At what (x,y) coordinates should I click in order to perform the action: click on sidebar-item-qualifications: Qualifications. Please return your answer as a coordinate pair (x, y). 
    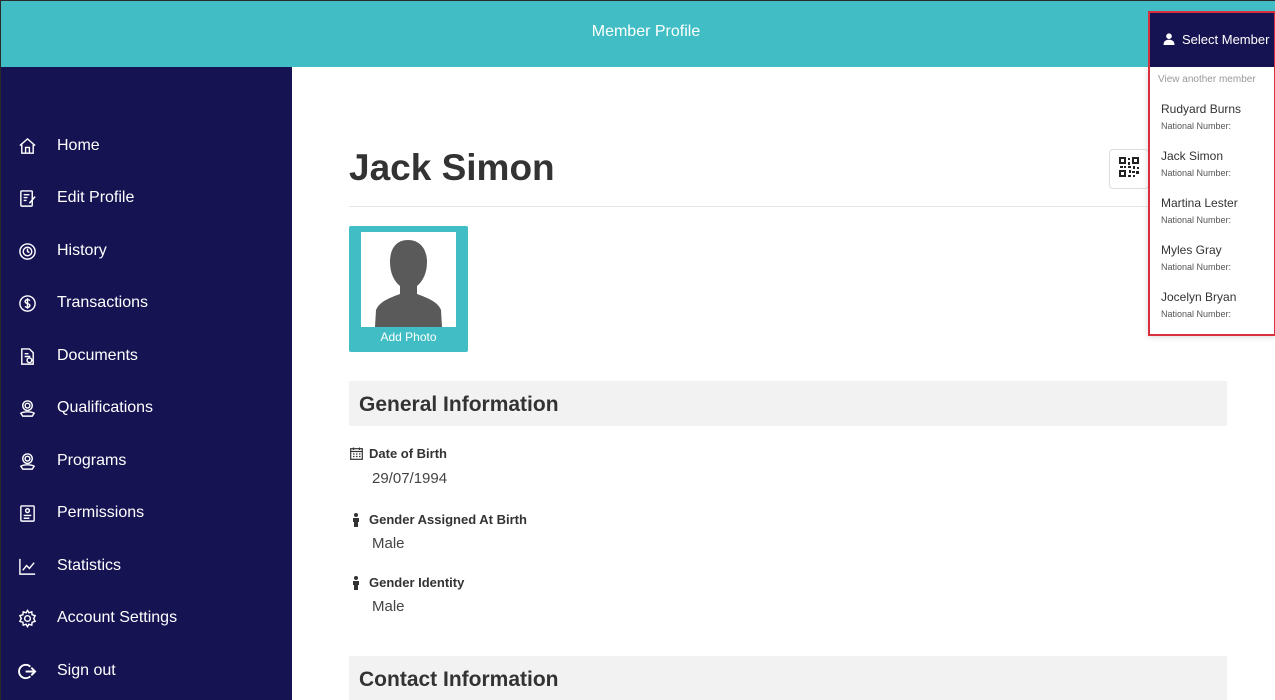
    Looking at the image, I should click on (85, 408).